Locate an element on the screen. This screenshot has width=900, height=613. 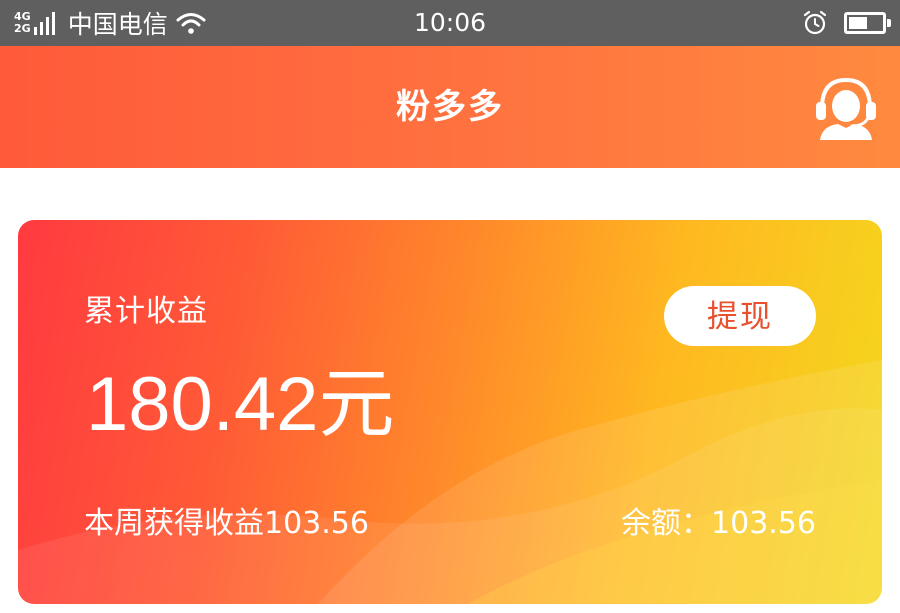
battery-level is located at coordinates (858, 23).